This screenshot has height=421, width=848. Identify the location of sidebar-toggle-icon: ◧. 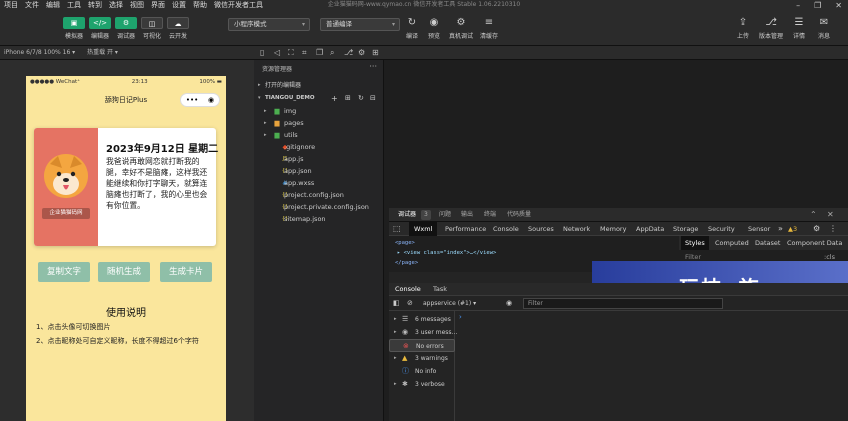
(396, 303).